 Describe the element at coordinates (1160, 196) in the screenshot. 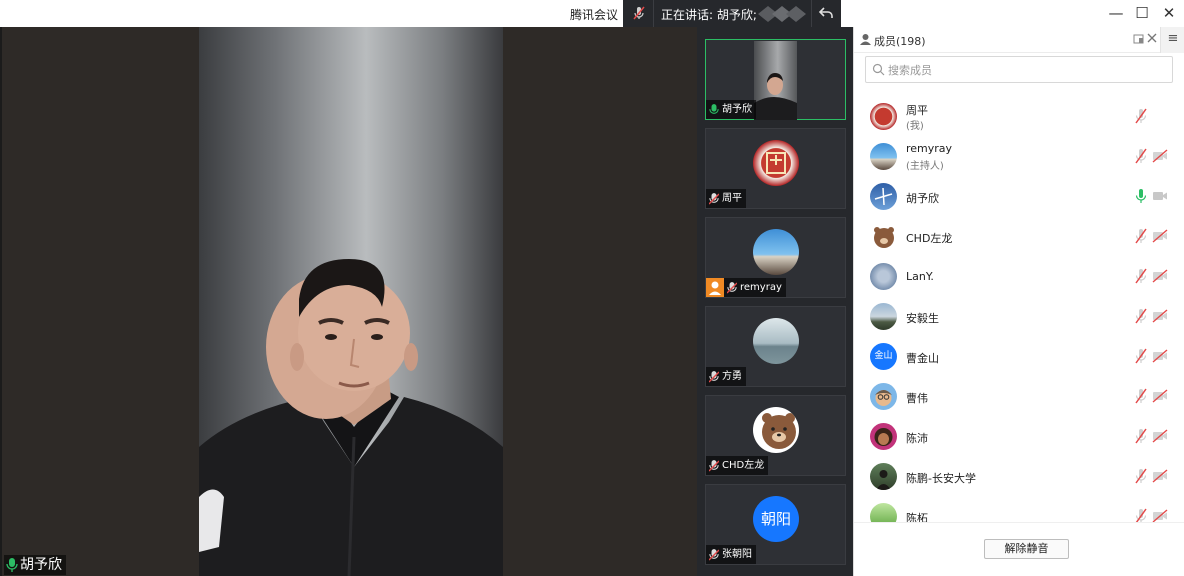

I see `camera-icon` at that location.